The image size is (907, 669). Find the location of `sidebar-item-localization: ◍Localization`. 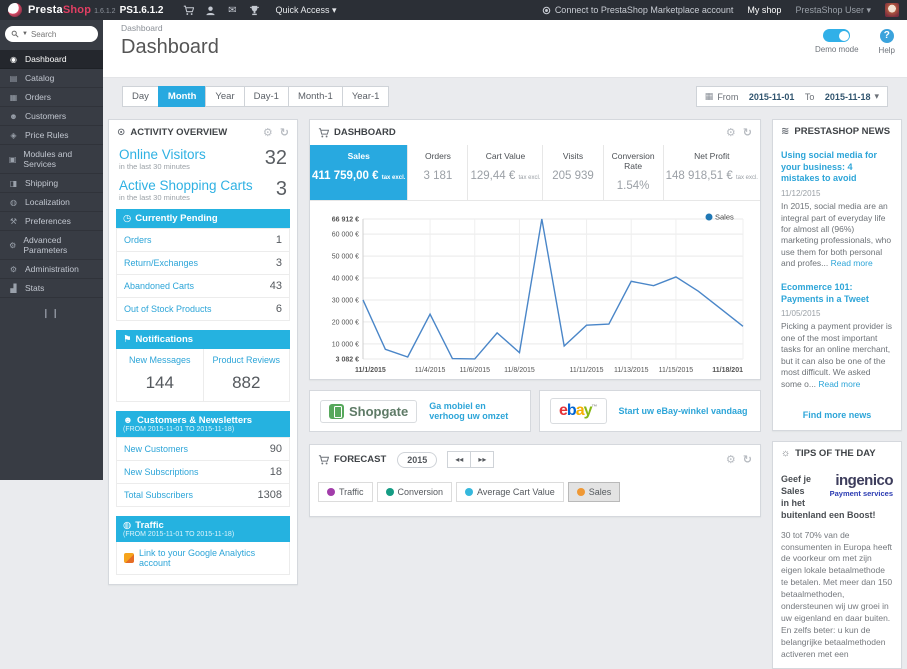

sidebar-item-localization: ◍Localization is located at coordinates (51, 202).